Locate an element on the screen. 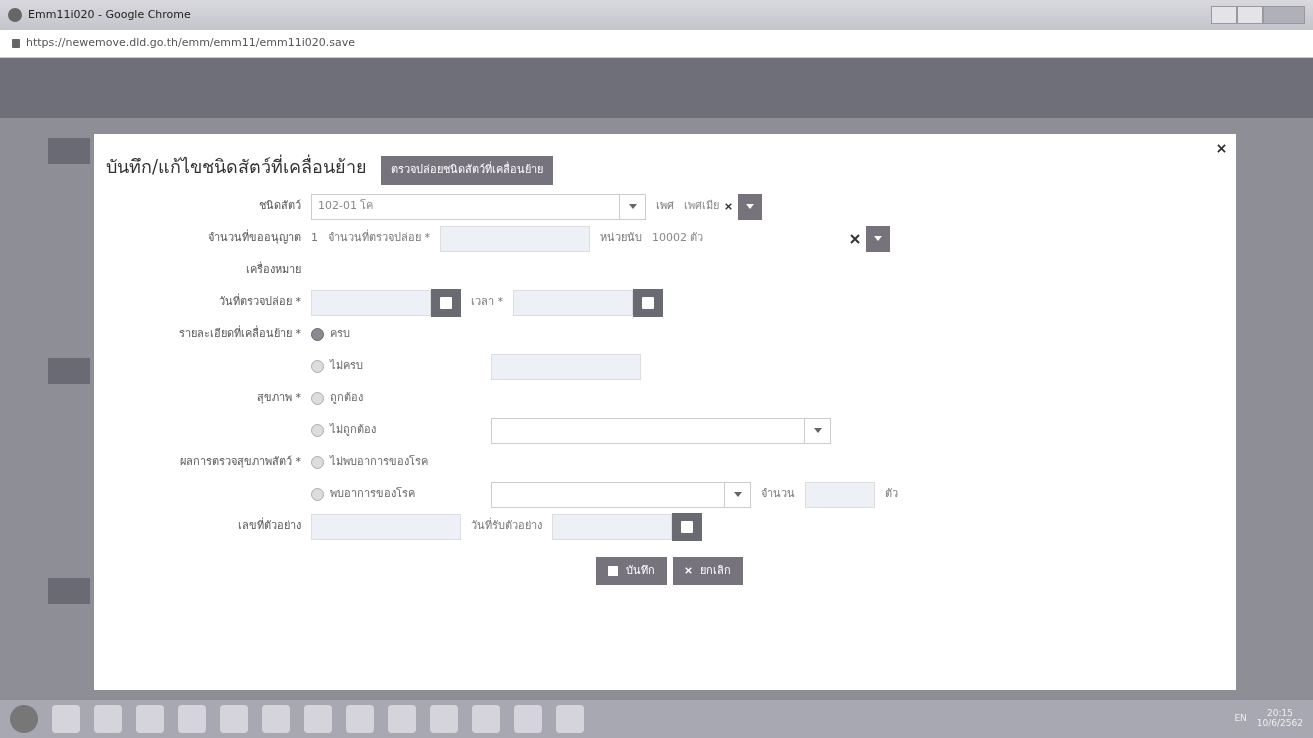 This screenshot has width=1313, height=738. cancel-button: ยกเลิก is located at coordinates (707, 570).